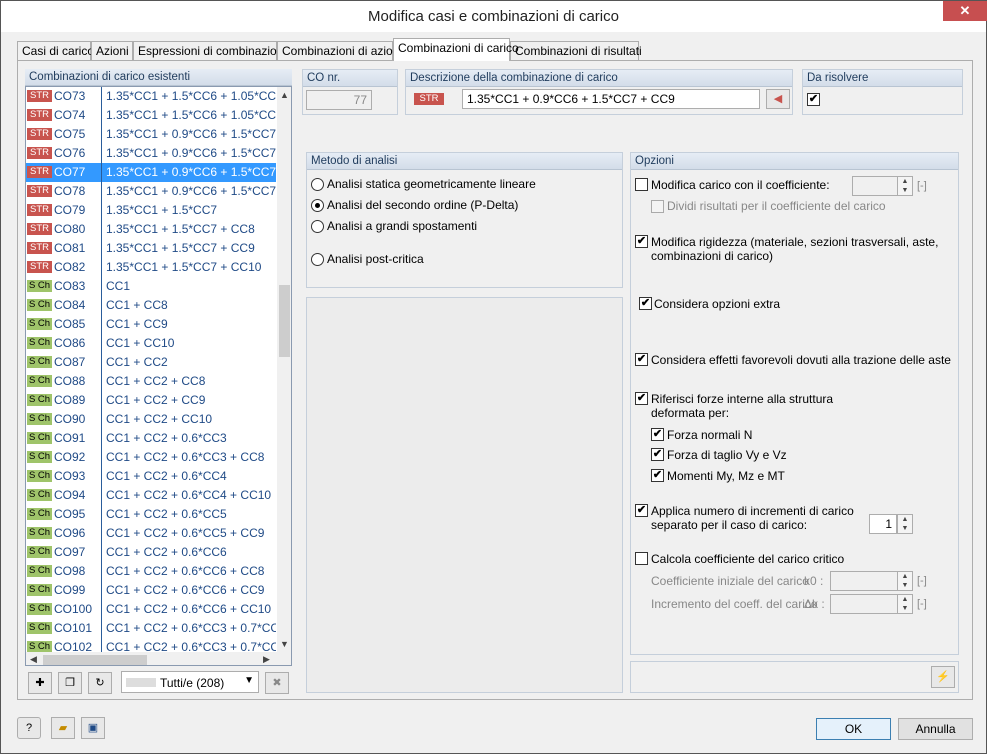 The height and width of the screenshot is (754, 987). Describe the element at coordinates (935, 729) in the screenshot. I see `cancel-button: Annulla` at that location.